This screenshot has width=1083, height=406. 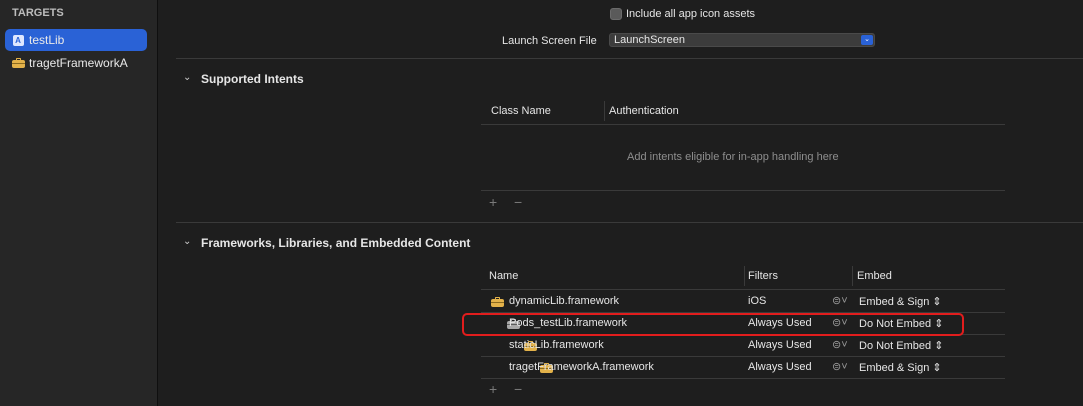 What do you see at coordinates (713, 324) in the screenshot?
I see `highlight-annotation` at bounding box center [713, 324].